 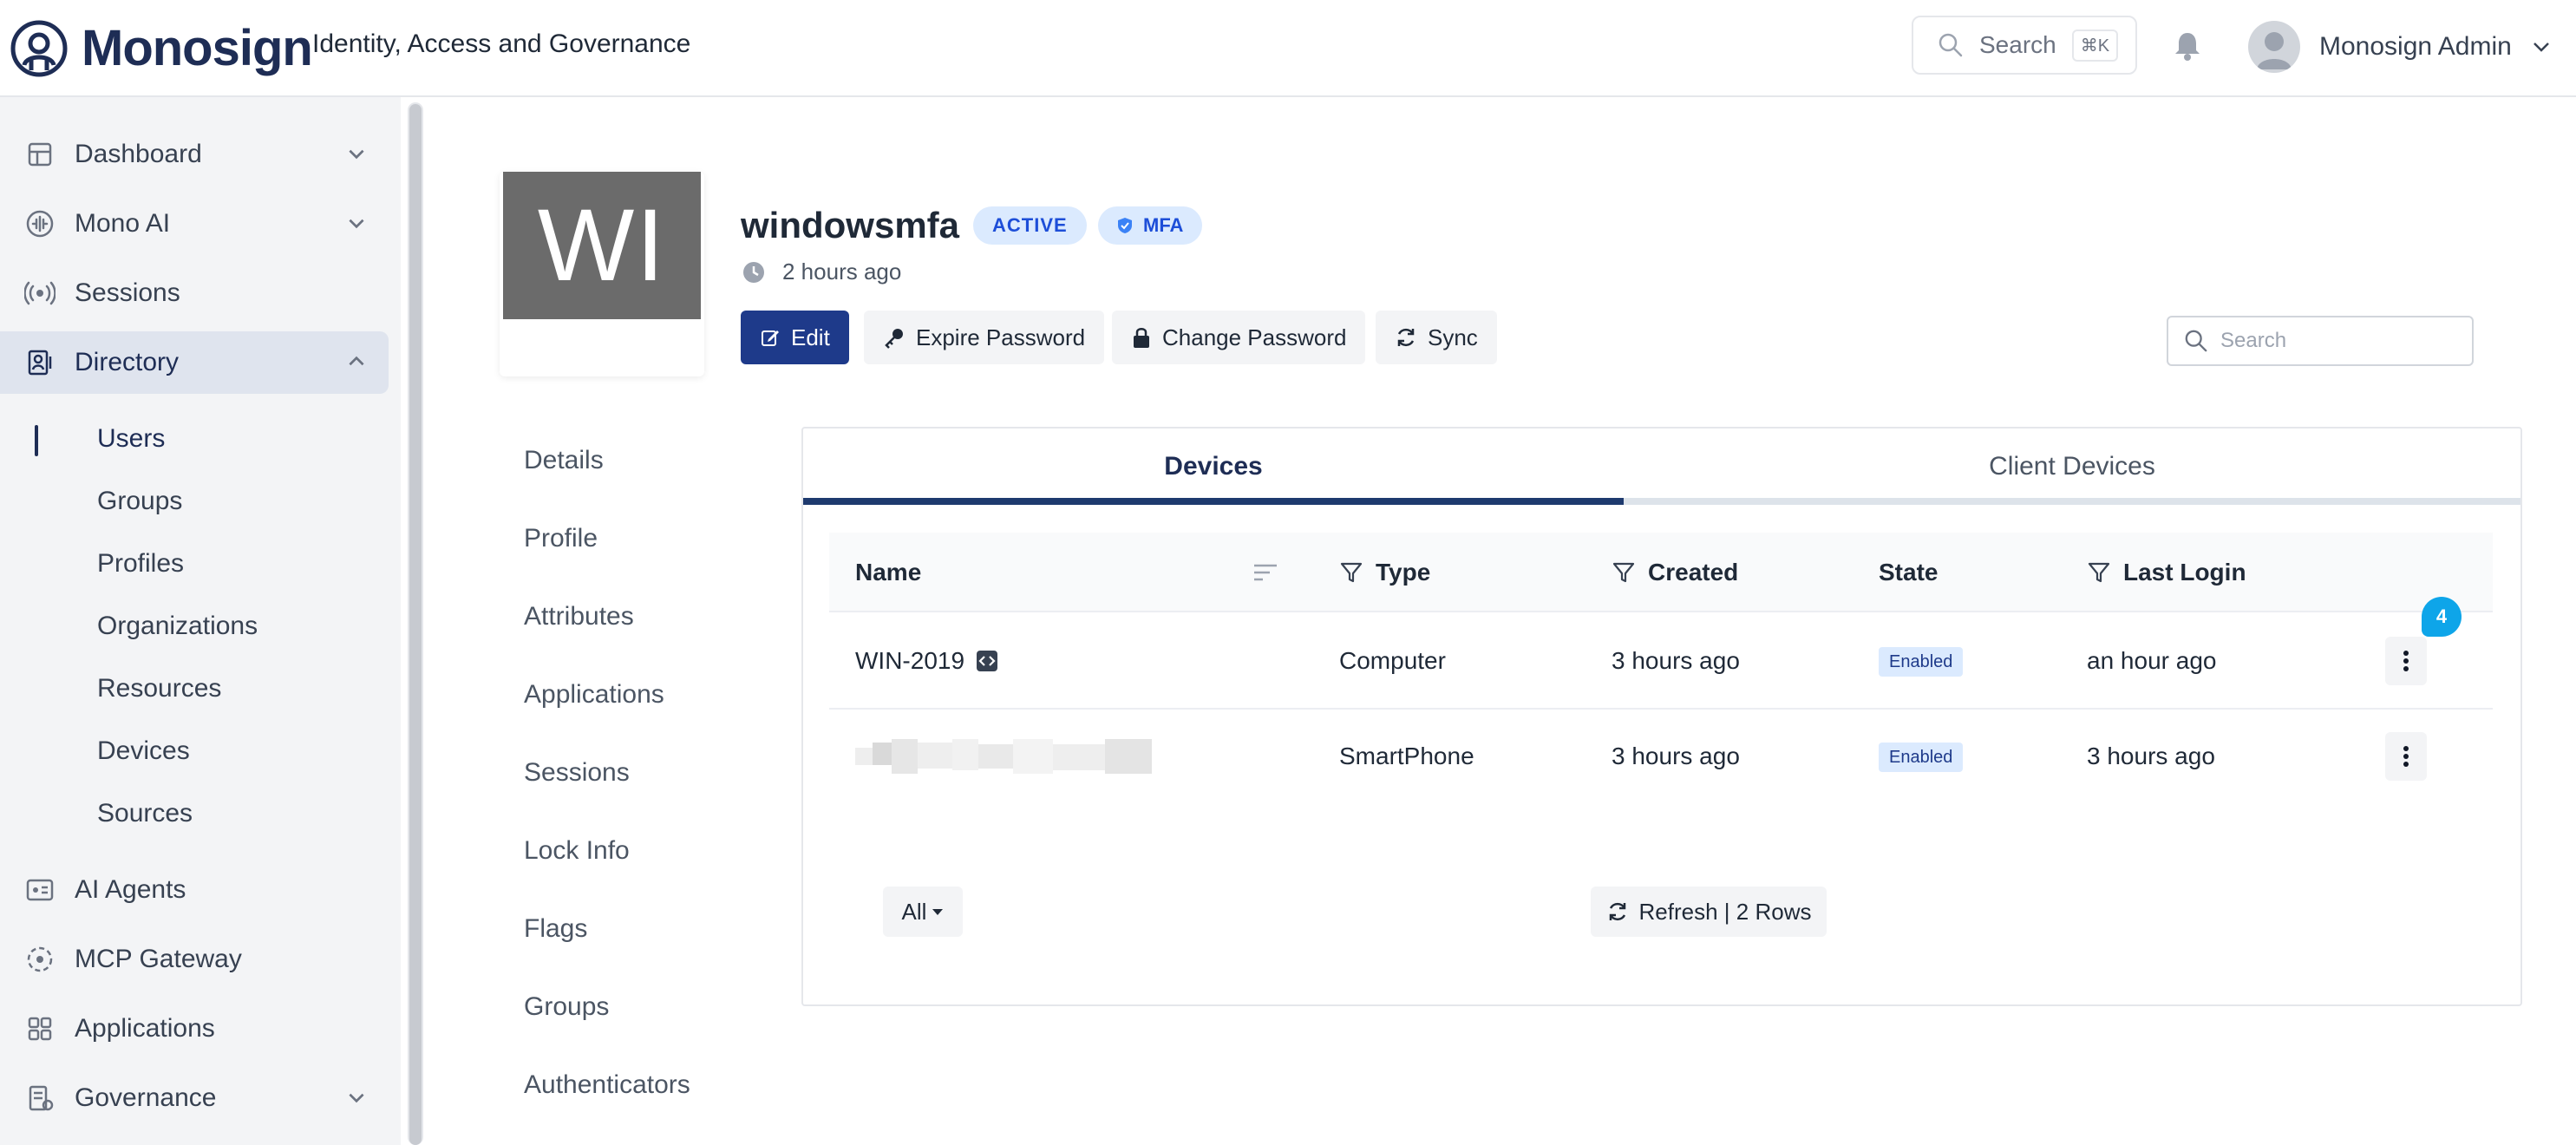 What do you see at coordinates (1239, 337) in the screenshot?
I see `change-password-button: Change Password` at bounding box center [1239, 337].